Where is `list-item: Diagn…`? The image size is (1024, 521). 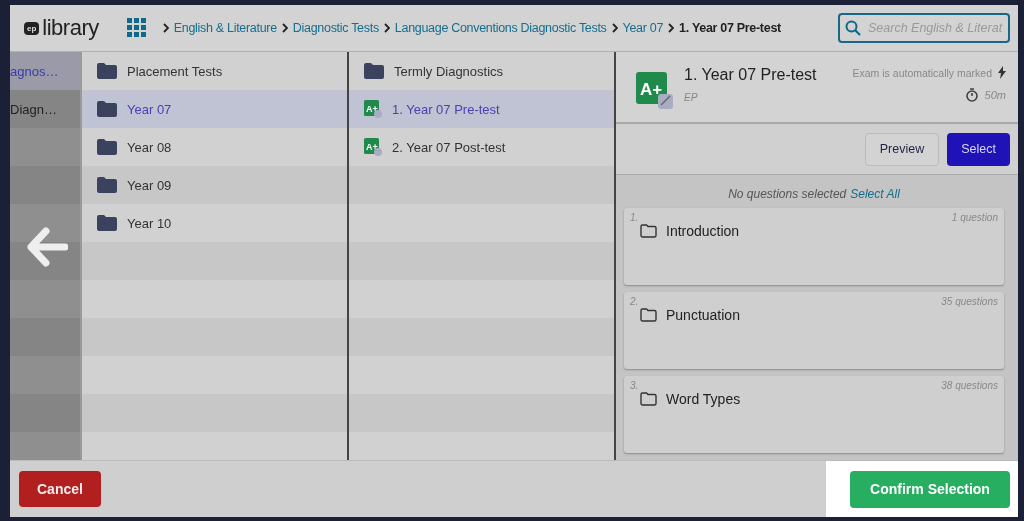
list-item: Diagn… is located at coordinates (45, 109).